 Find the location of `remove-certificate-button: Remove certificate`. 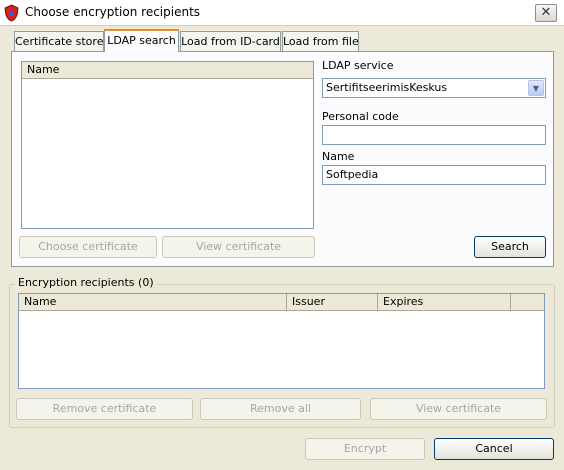

remove-certificate-button: Remove certificate is located at coordinates (104, 409).